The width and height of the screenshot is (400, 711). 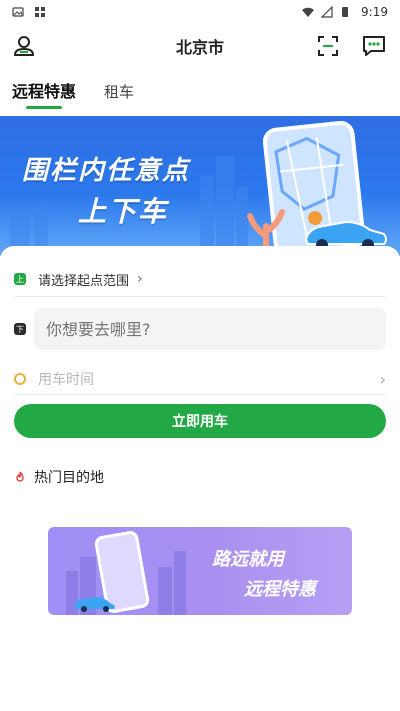 I want to click on promo-line-1: 路远就用, so click(x=248, y=559).